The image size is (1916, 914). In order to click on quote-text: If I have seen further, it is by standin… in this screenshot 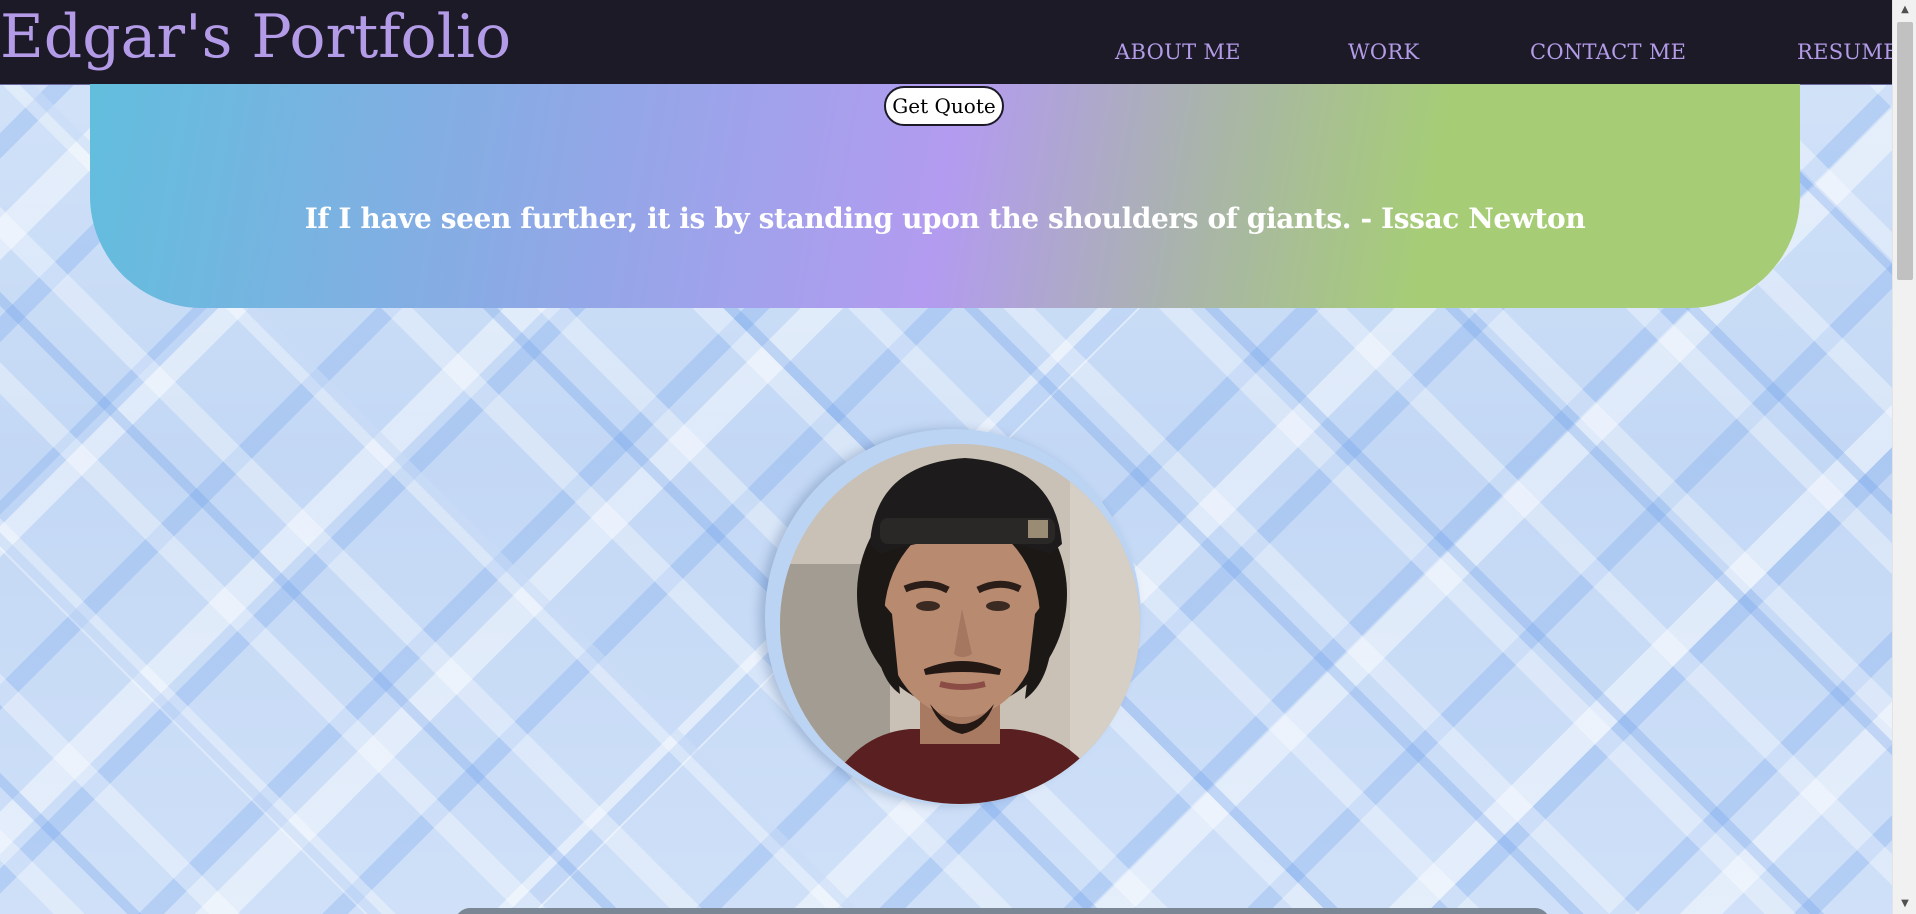, I will do `click(945, 218)`.